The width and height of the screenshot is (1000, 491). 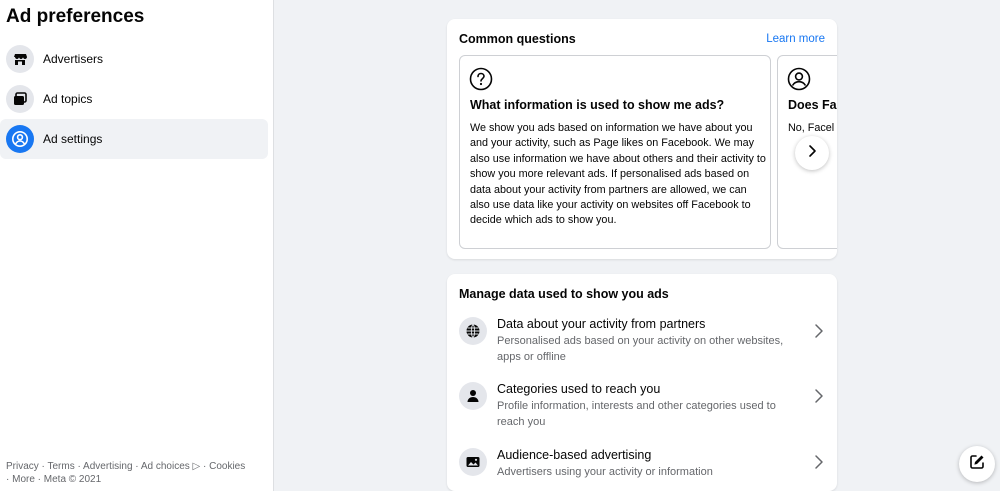 I want to click on ad-topics-icon, so click(x=20, y=99).